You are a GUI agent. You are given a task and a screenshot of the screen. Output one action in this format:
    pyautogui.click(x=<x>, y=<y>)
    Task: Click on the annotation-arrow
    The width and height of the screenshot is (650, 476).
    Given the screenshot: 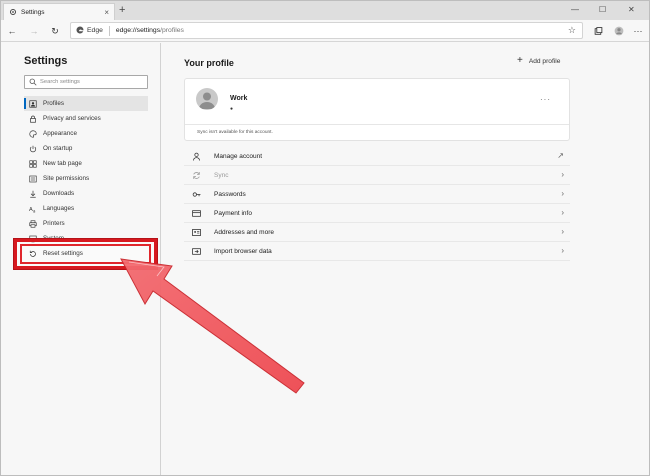 What is the action you would take?
    pyautogui.click(x=212, y=326)
    